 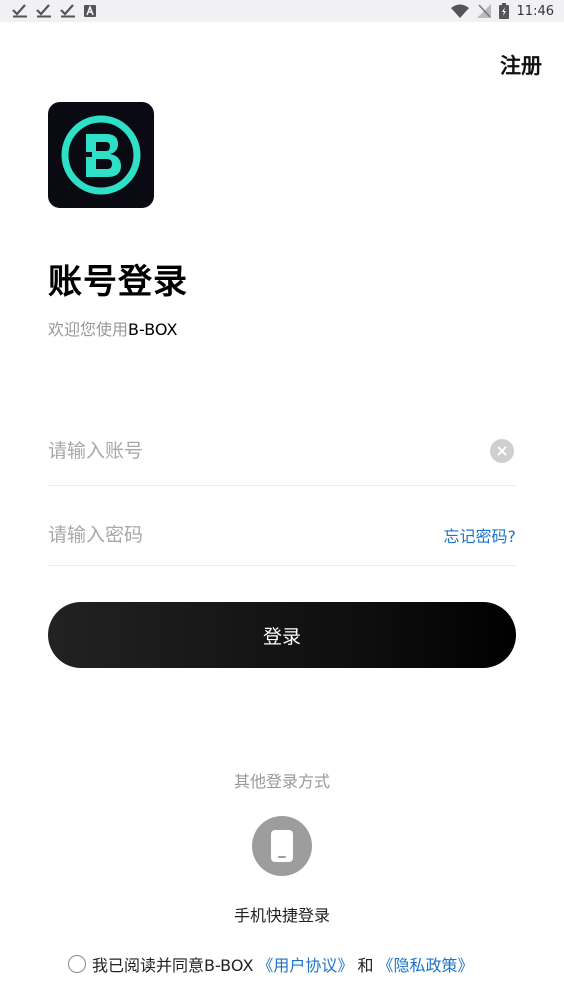 I want to click on agreement-and: 和, so click(x=365, y=965).